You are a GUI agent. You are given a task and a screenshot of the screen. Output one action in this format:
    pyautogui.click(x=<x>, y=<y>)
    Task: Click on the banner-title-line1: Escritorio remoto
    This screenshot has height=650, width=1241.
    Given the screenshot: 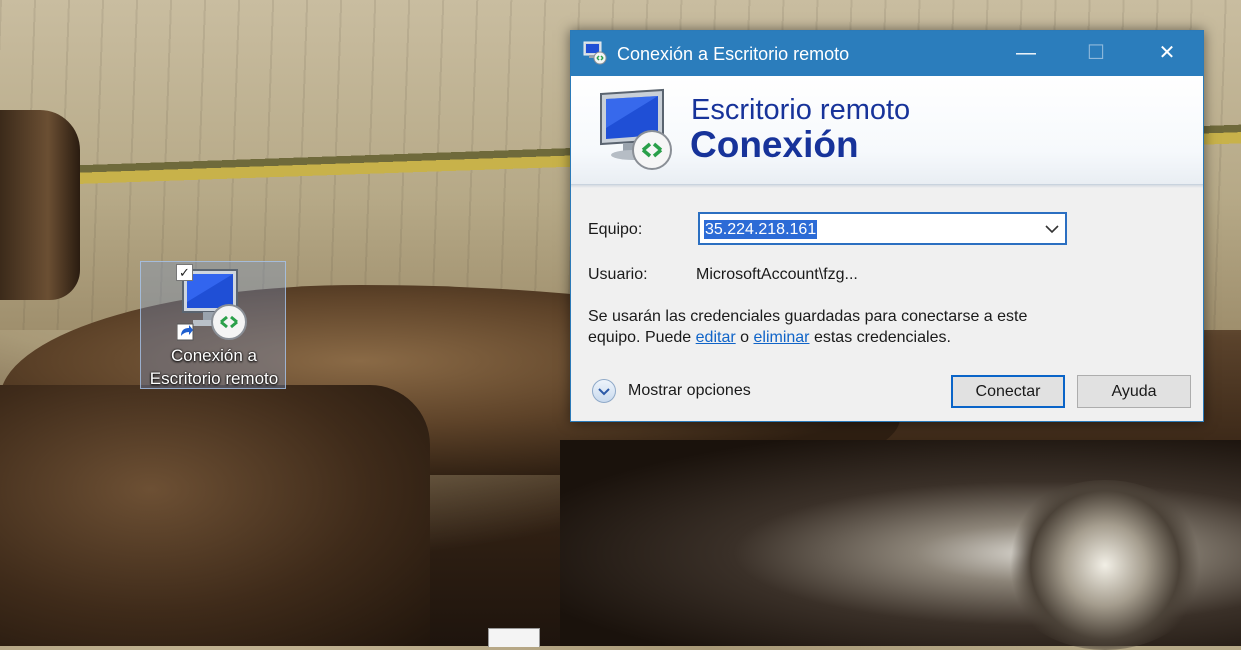 What is the action you would take?
    pyautogui.click(x=801, y=110)
    